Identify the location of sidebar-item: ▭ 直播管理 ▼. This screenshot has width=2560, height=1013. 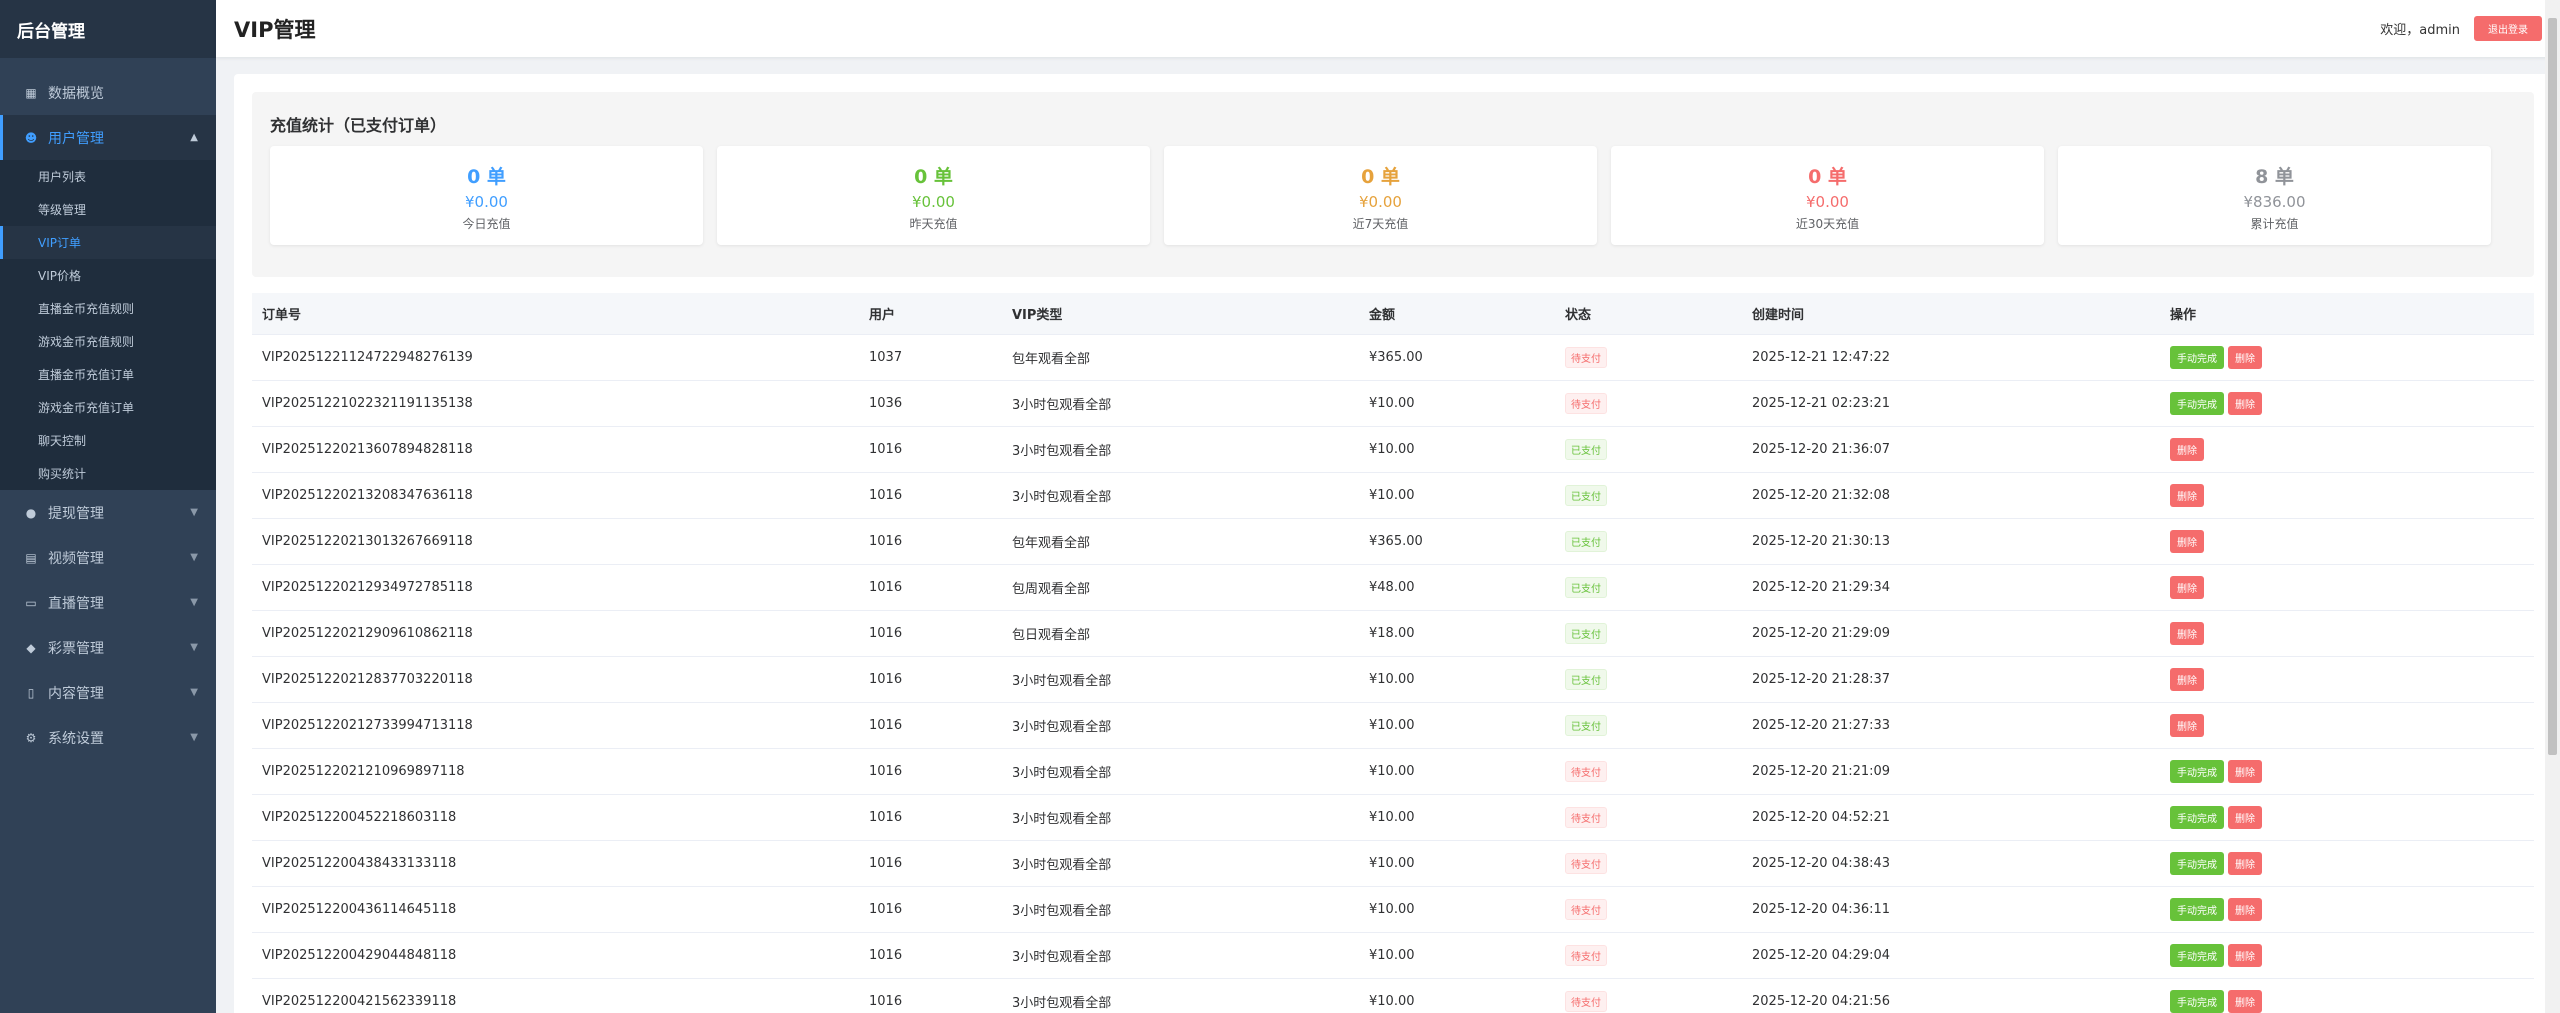
(108, 602).